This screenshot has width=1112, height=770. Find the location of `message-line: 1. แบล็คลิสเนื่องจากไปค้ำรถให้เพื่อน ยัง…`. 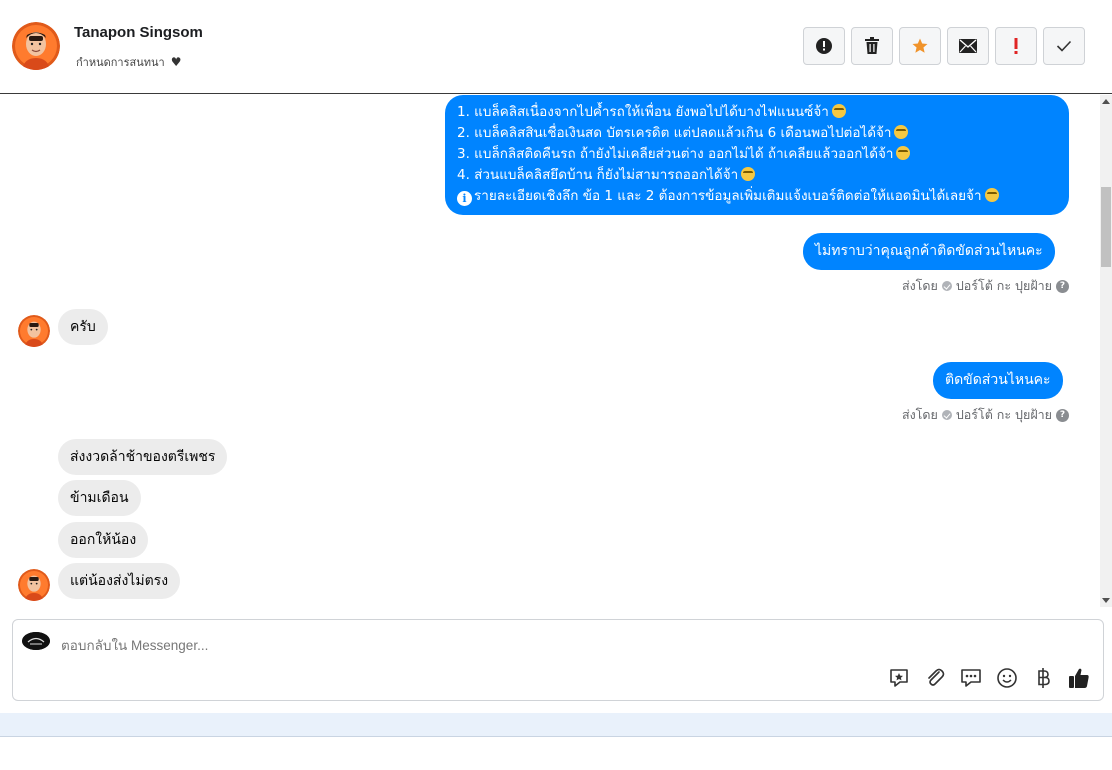

message-line: 1. แบล็คลิสเนื่องจากไปค้ำรถให้เพื่อน ยัง… is located at coordinates (643, 112).